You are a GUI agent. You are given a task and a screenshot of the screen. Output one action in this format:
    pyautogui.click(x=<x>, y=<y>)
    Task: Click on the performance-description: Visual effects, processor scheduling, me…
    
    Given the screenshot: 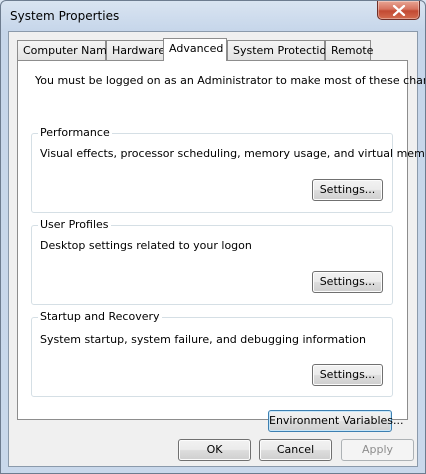 What is the action you would take?
    pyautogui.click(x=233, y=153)
    